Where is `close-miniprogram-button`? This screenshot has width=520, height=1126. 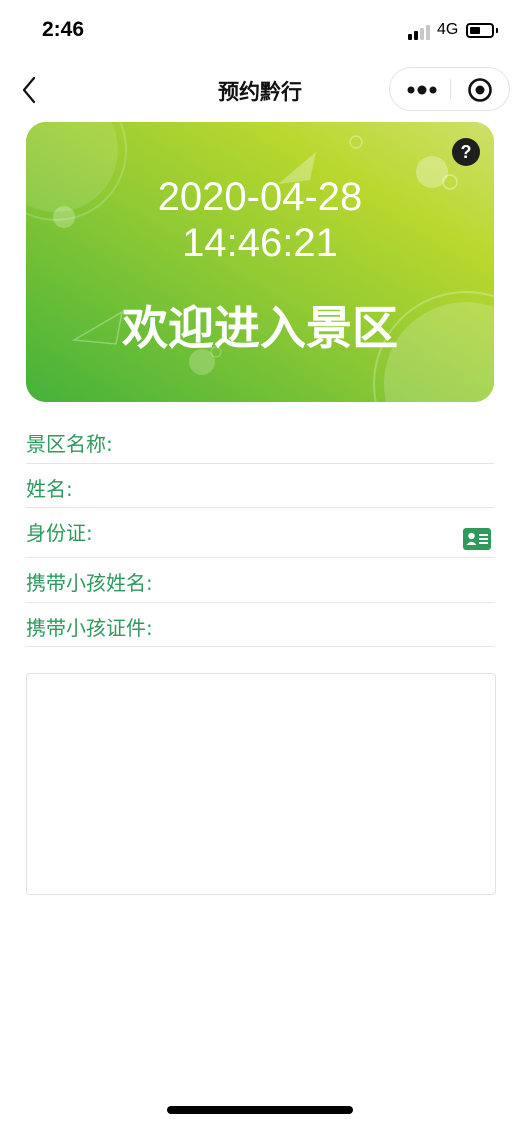
close-miniprogram-button is located at coordinates (480, 89).